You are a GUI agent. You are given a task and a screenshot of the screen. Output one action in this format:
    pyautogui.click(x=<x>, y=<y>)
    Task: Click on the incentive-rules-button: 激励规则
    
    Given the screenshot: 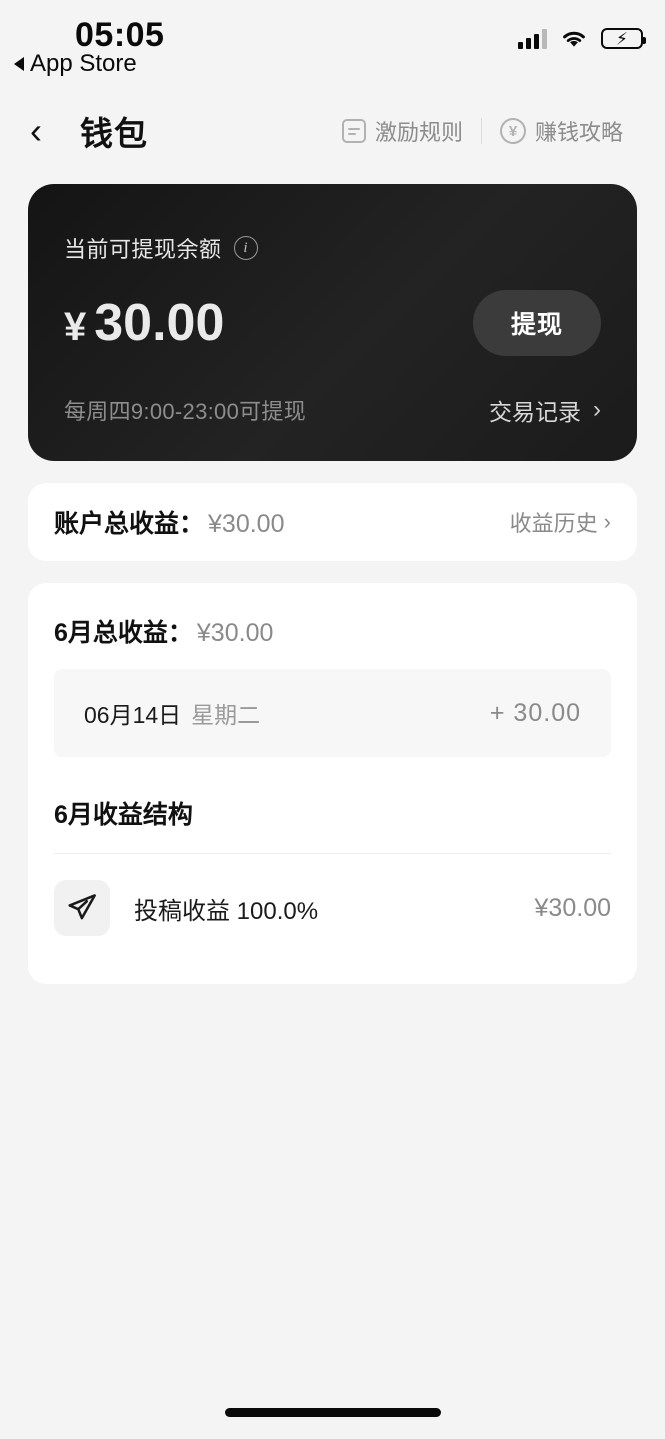 What is the action you would take?
    pyautogui.click(x=402, y=131)
    